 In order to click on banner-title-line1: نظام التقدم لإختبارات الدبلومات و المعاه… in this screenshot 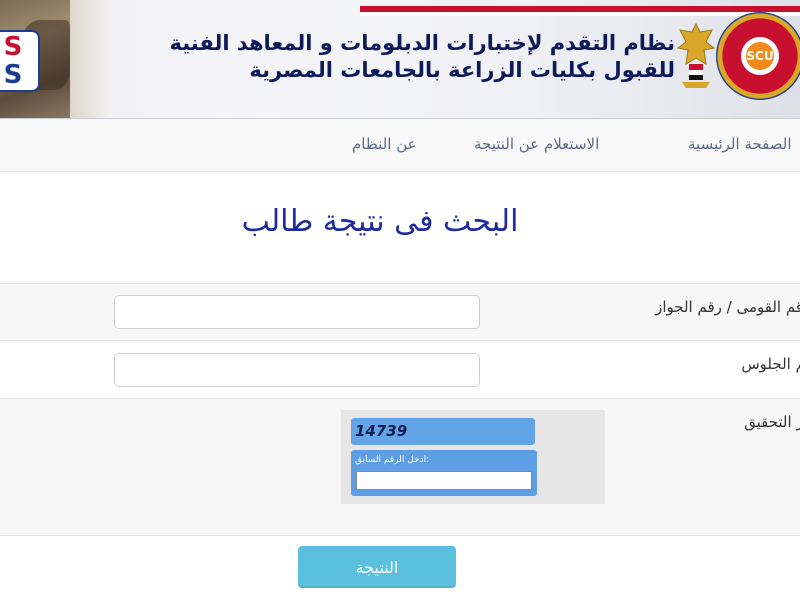, I will do `click(422, 43)`.